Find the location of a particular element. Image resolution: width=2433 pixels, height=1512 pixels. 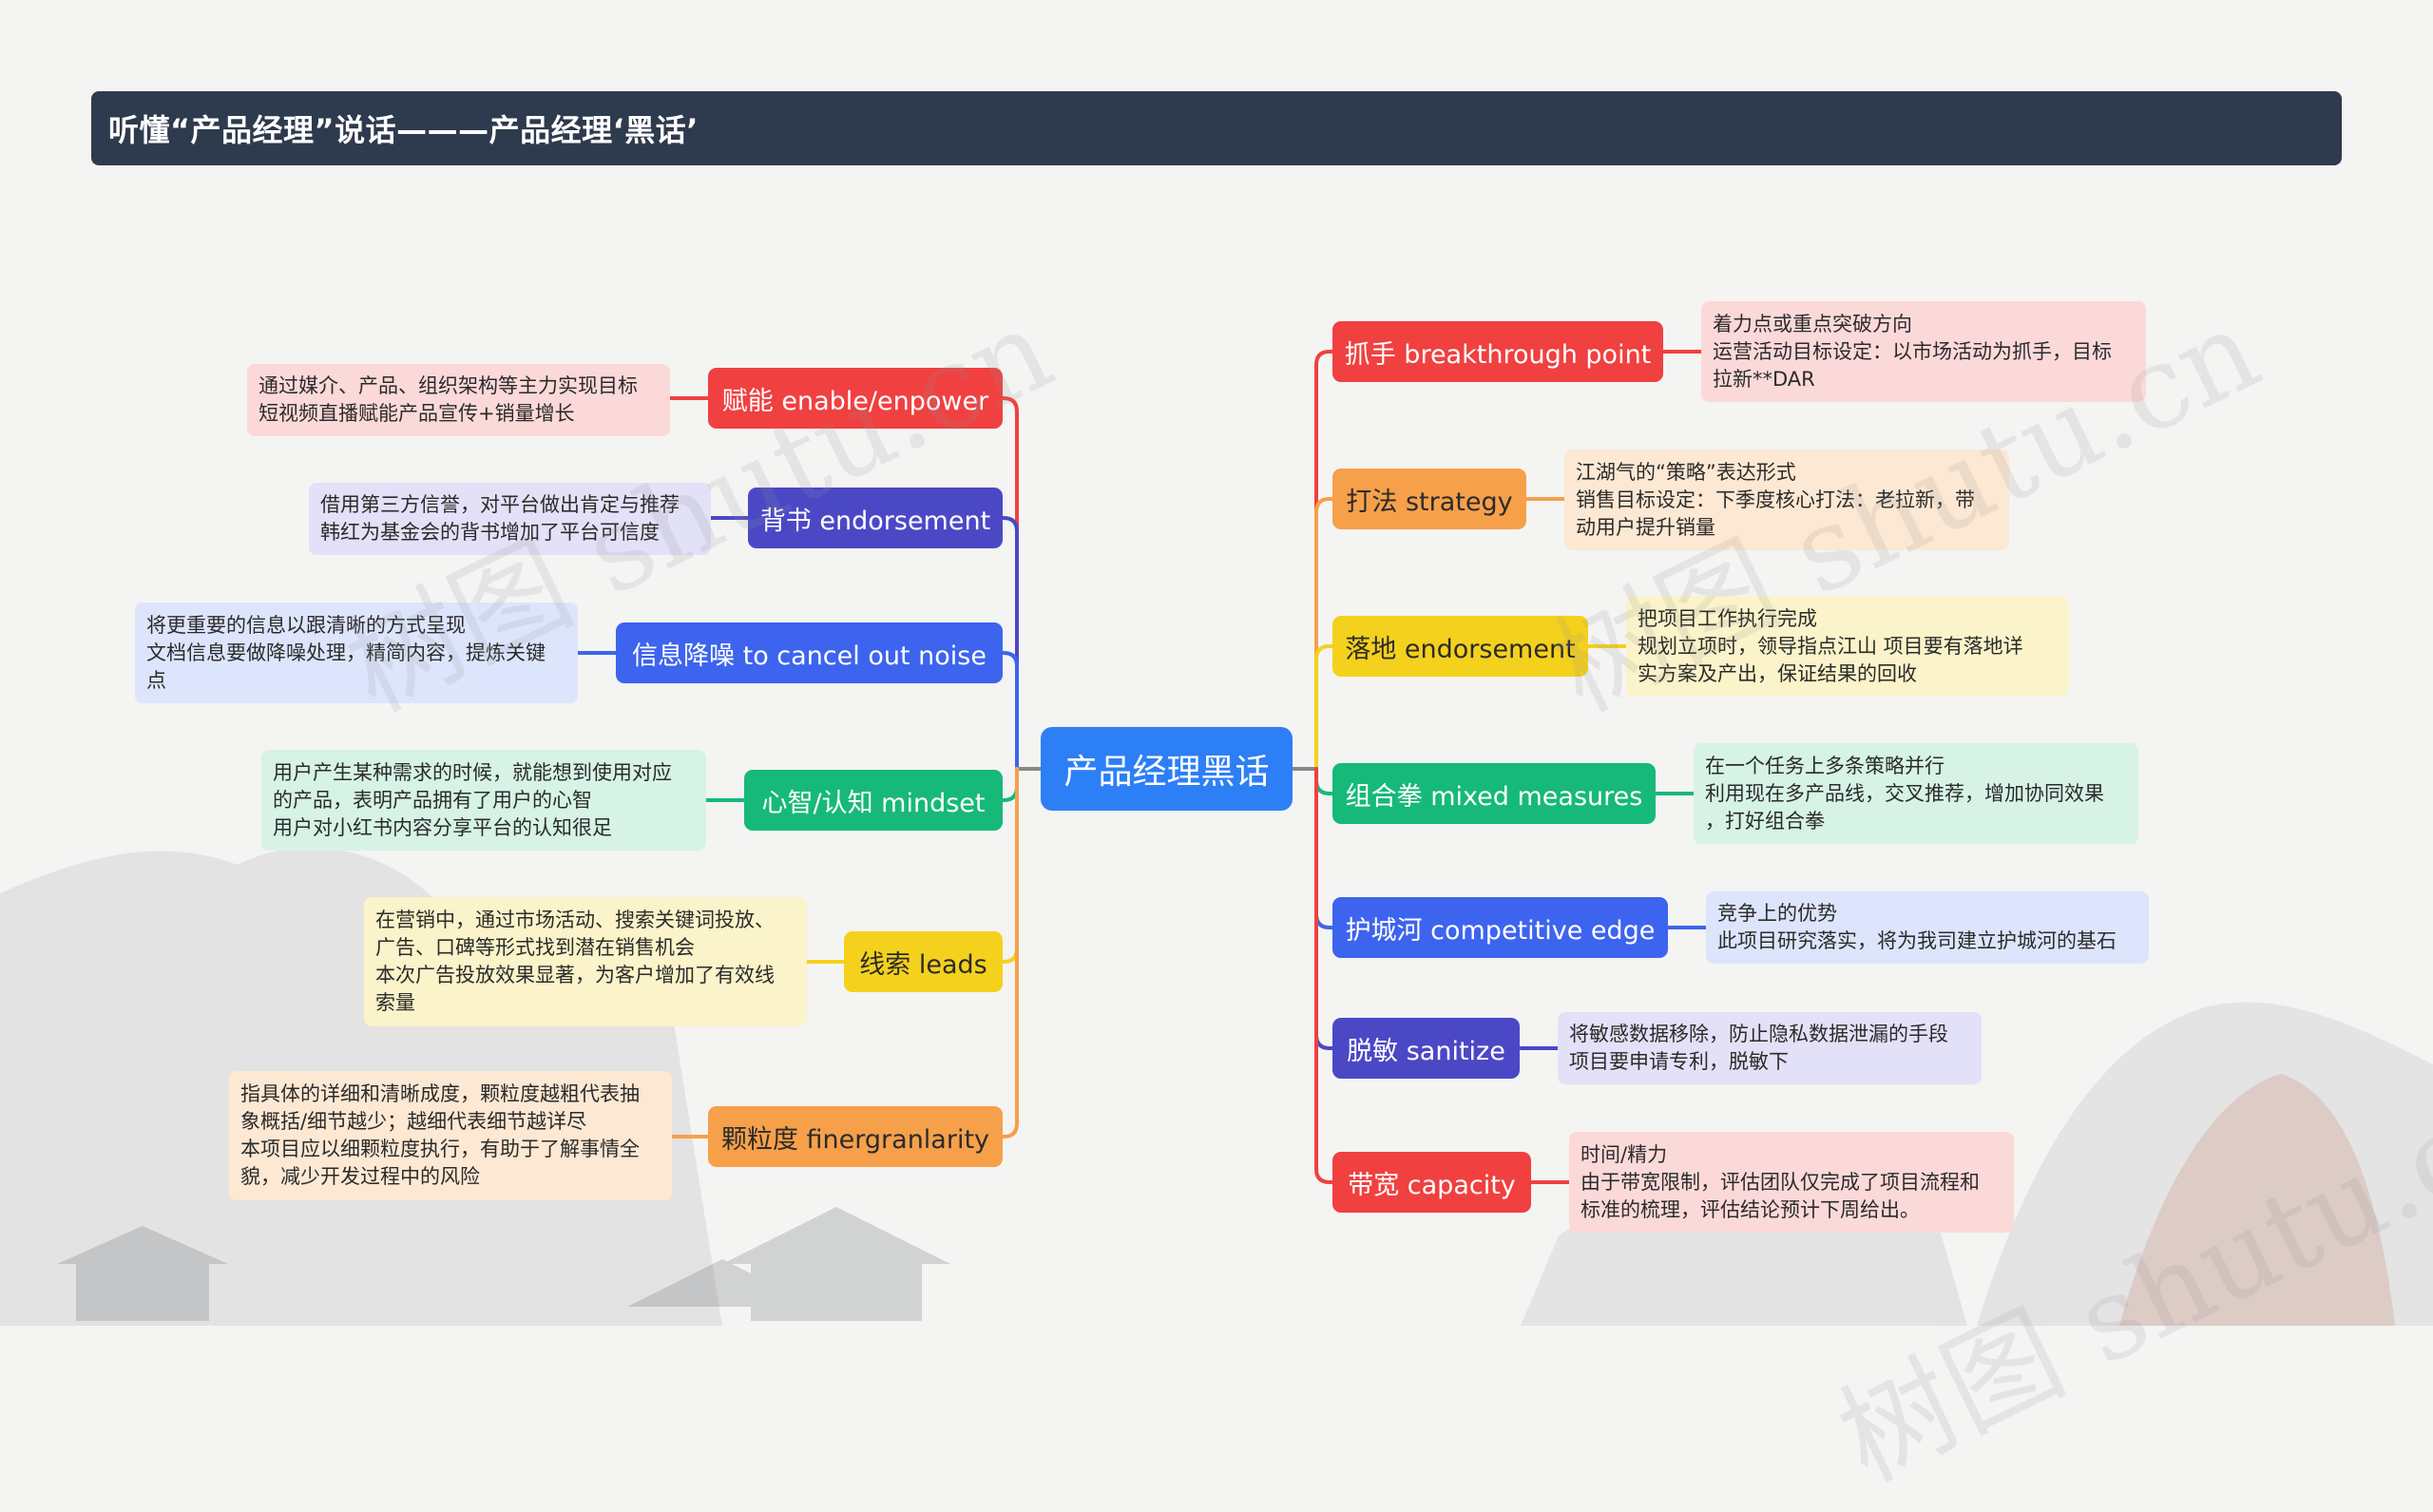

note-line: 本项目应以细颗粒度执行，有助于了解事情全 is located at coordinates (440, 1149).